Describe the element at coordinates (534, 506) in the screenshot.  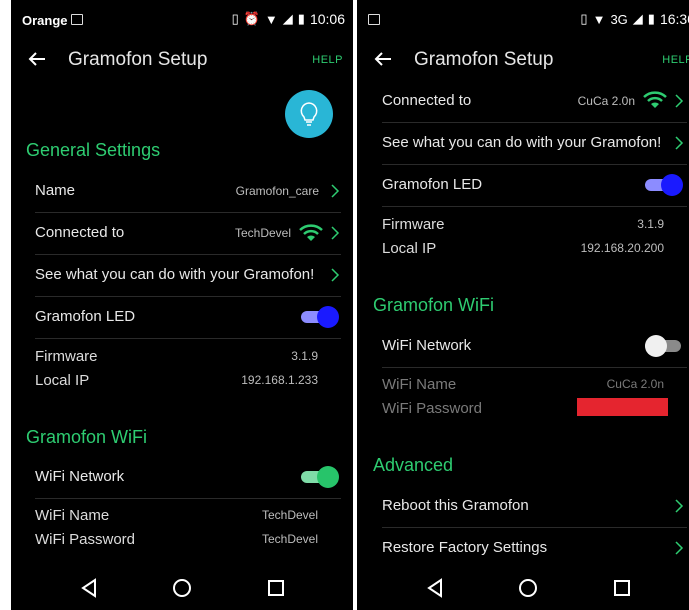
I see `reboot-row: Reboot this Gramofon` at that location.